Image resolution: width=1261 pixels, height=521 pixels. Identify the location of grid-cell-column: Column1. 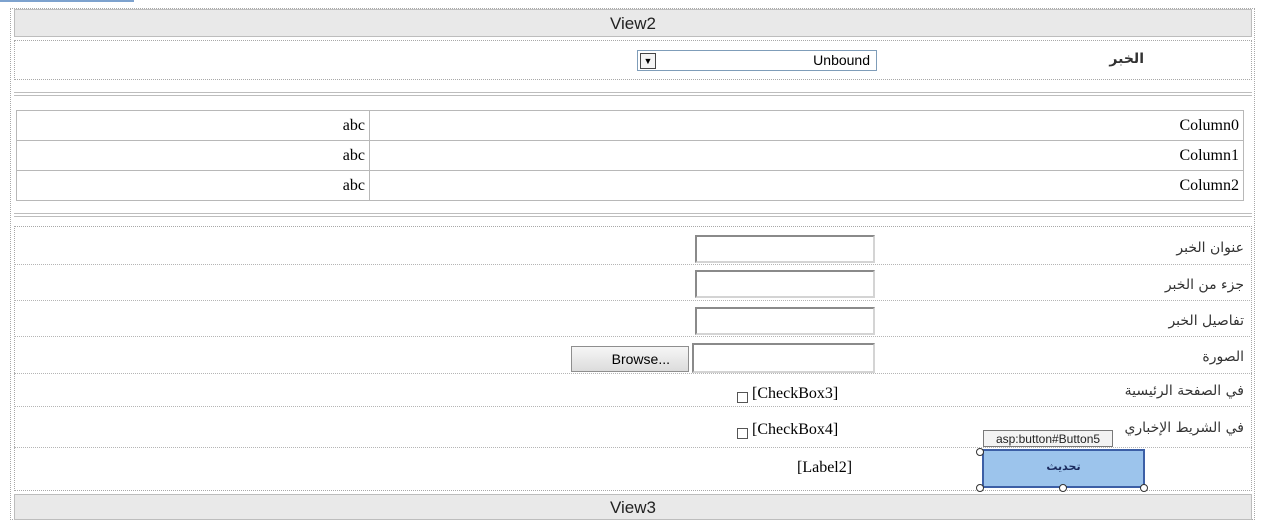
(806, 155).